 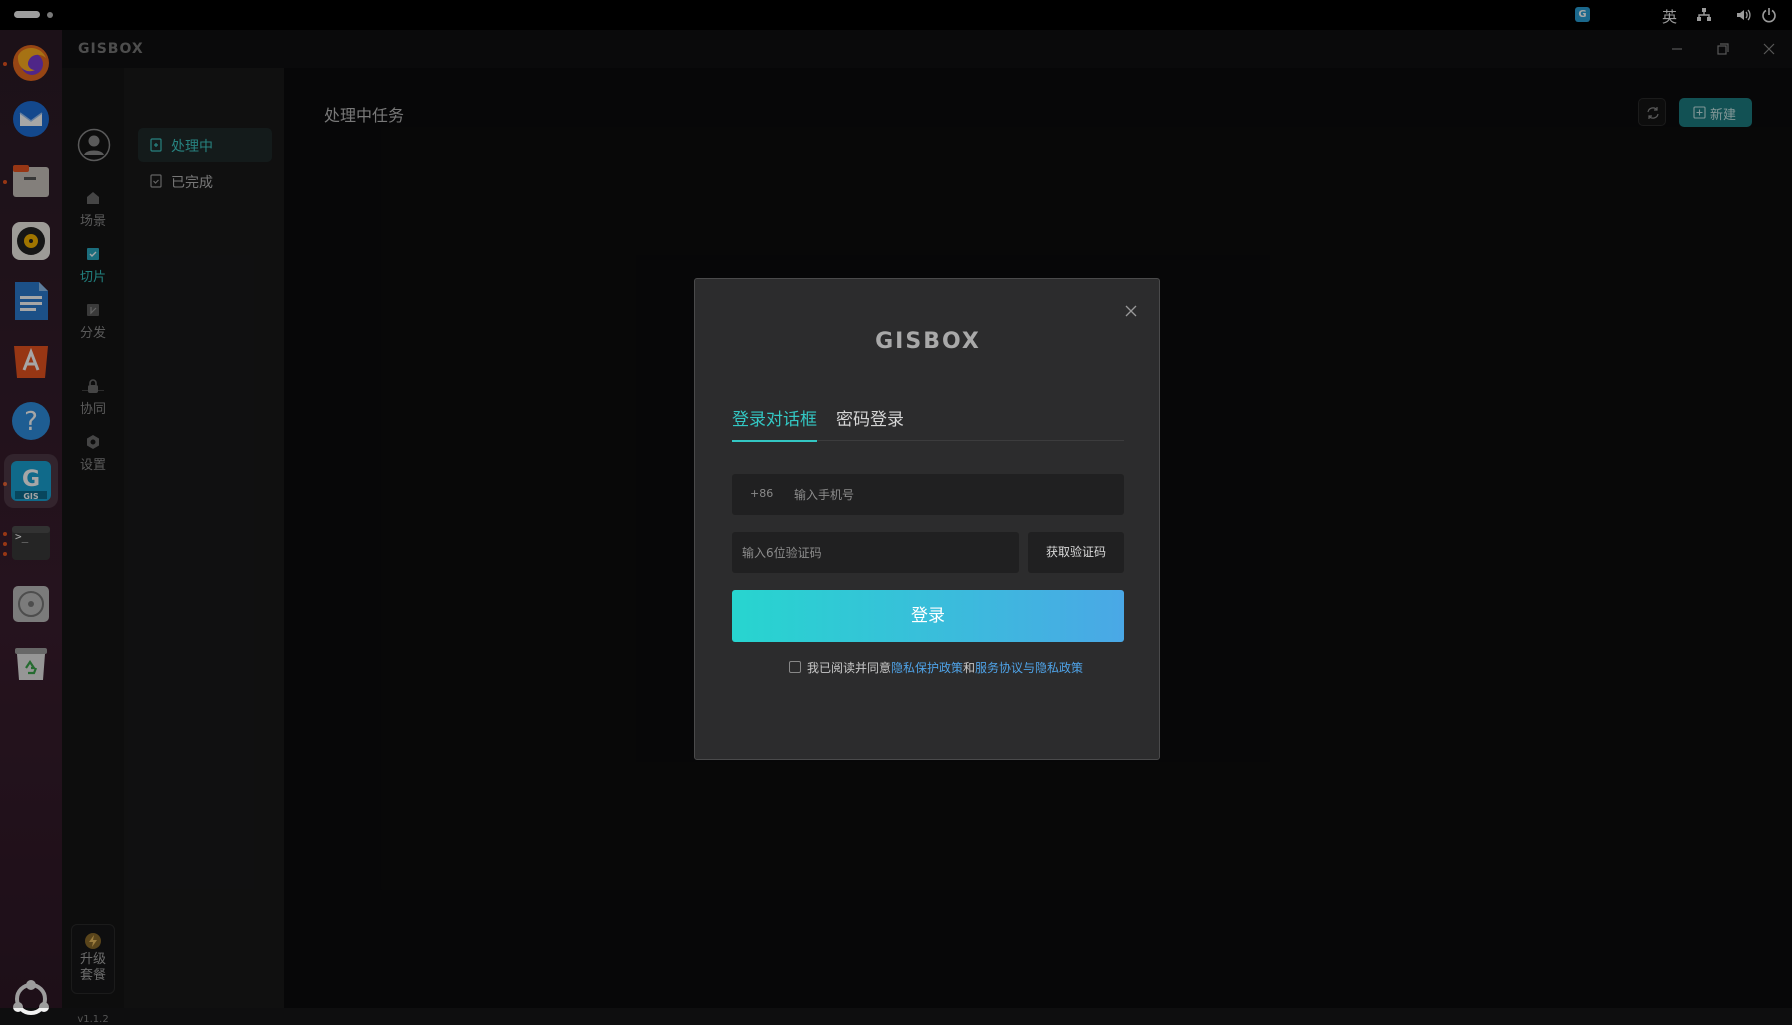 I want to click on agree-and: 和, so click(x=969, y=668).